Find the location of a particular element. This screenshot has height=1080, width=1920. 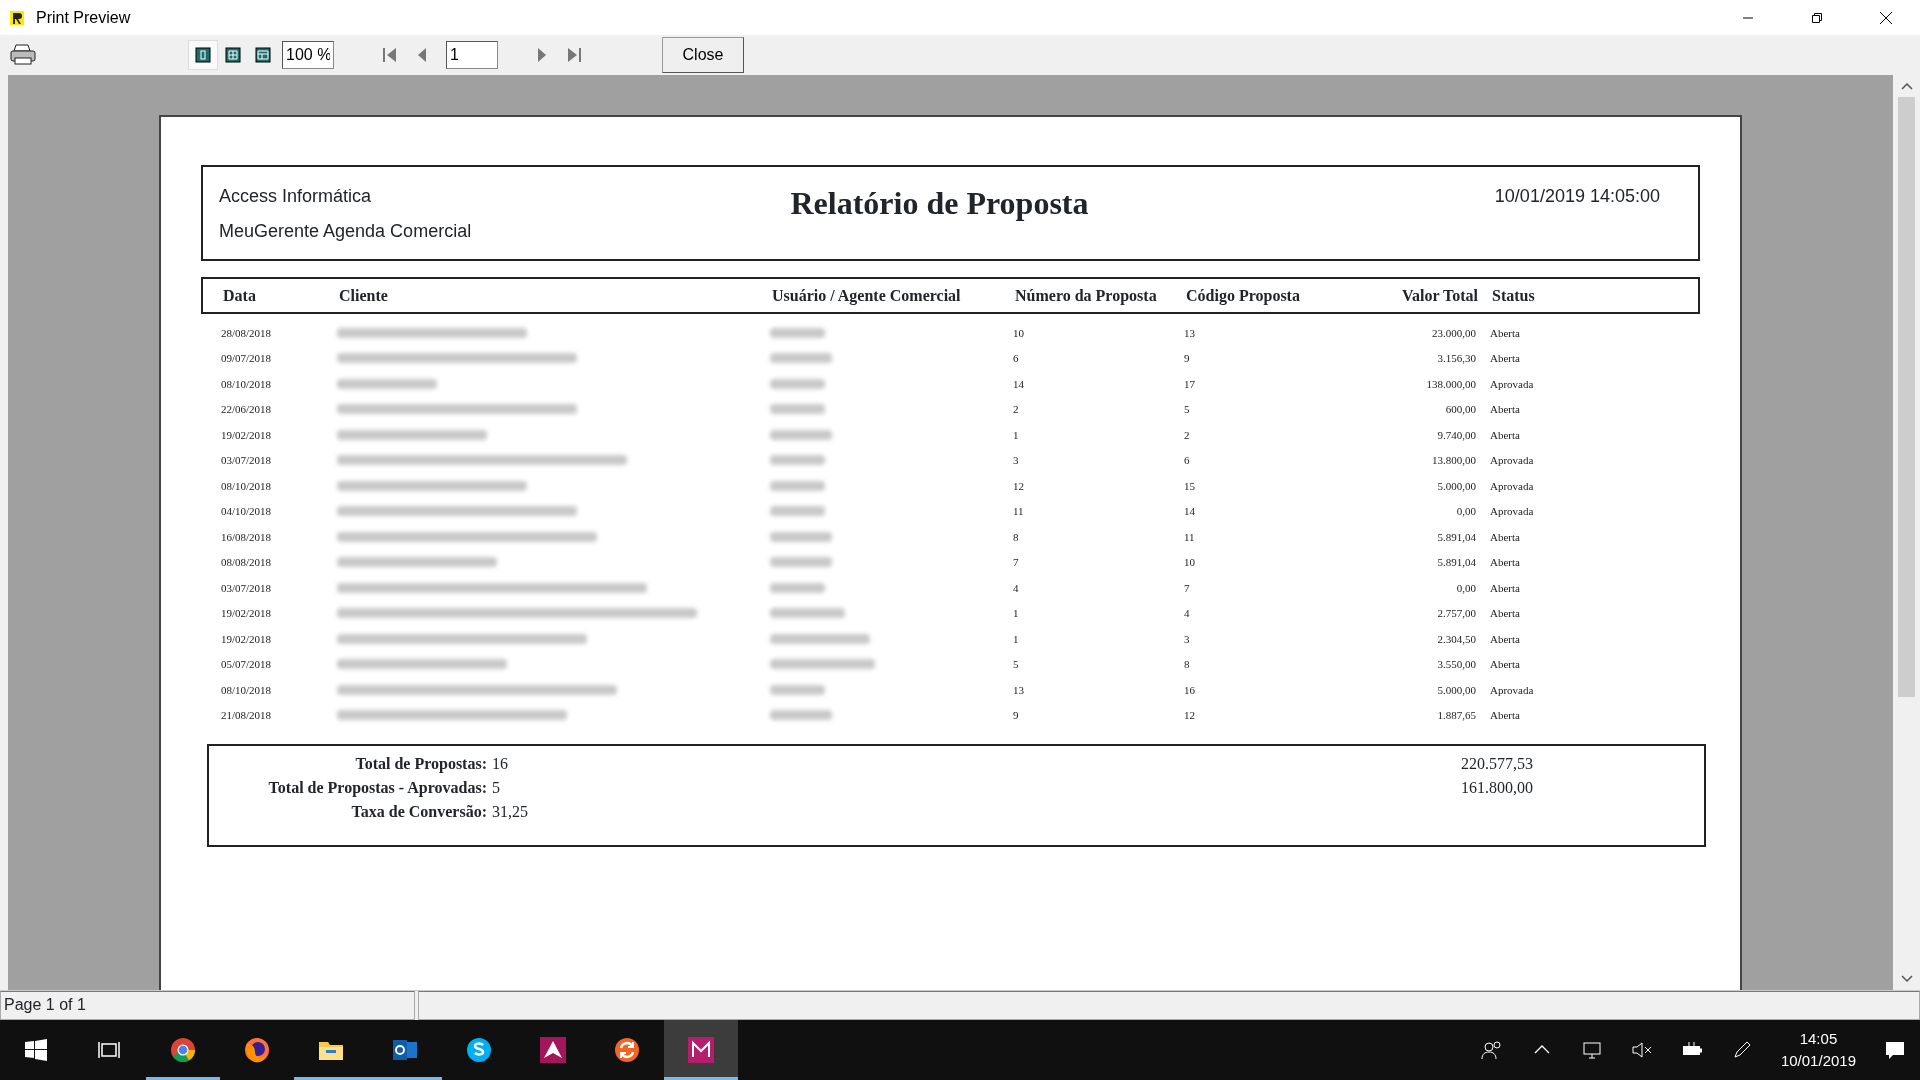

total-value: 5 is located at coordinates (496, 787).